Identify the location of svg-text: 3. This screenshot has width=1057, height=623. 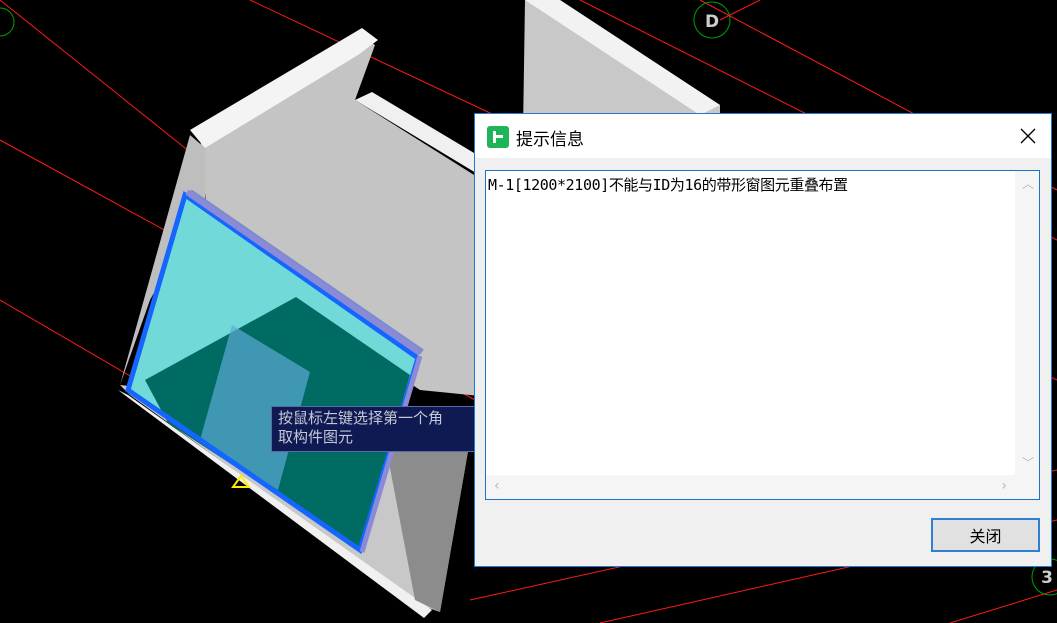
(1047, 578).